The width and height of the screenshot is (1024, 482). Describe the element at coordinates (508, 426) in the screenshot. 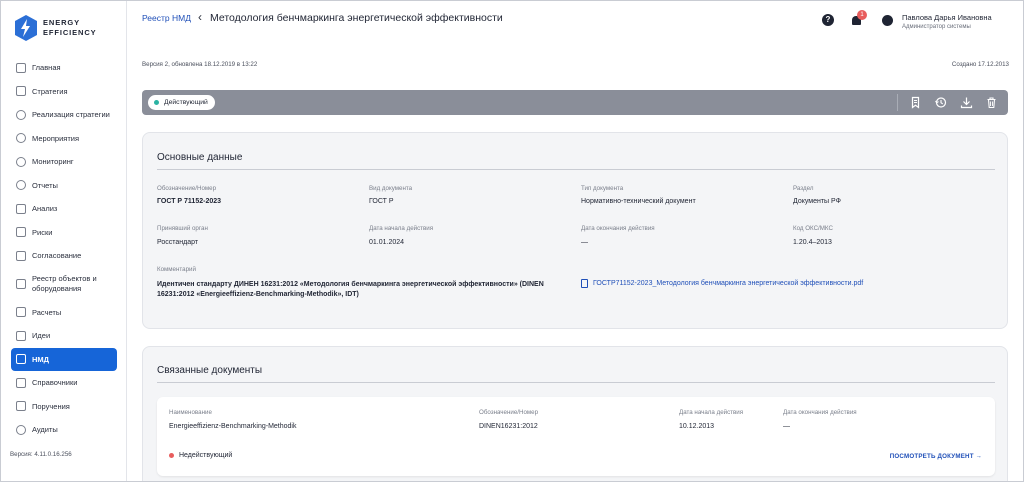

I see `related-doc-number: DINEN16231:2012` at that location.